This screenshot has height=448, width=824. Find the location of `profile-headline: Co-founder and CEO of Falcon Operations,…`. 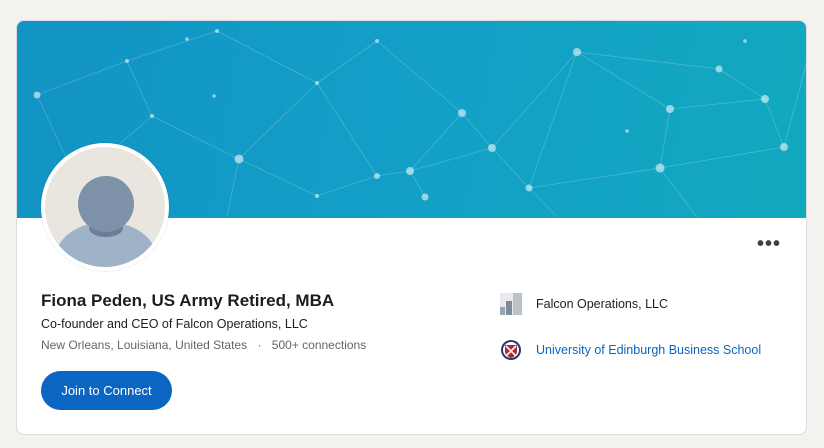

profile-headline: Co-founder and CEO of Falcon Operations,… is located at coordinates (174, 324).